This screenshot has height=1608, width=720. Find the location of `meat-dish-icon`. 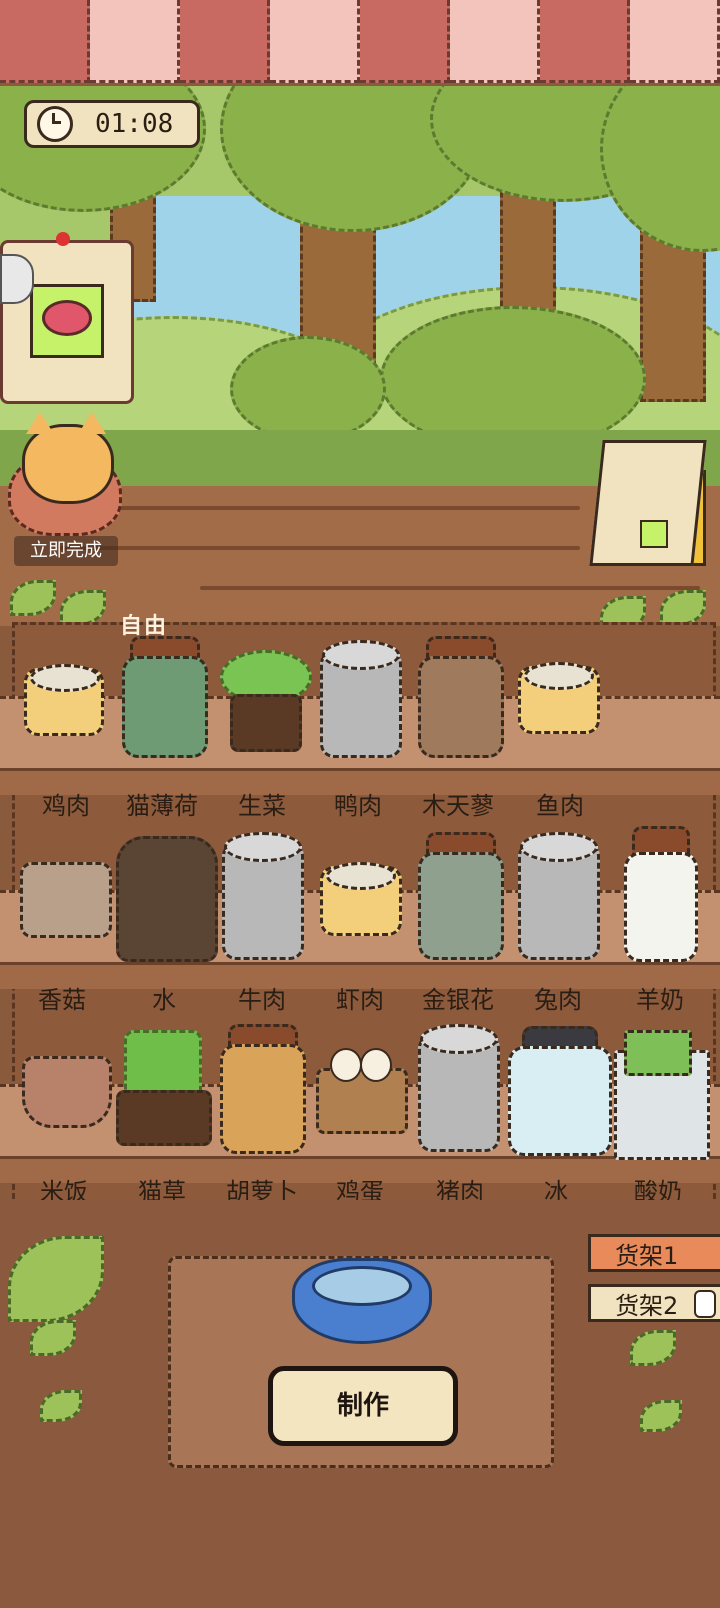

meat-dish-icon is located at coordinates (67, 318).